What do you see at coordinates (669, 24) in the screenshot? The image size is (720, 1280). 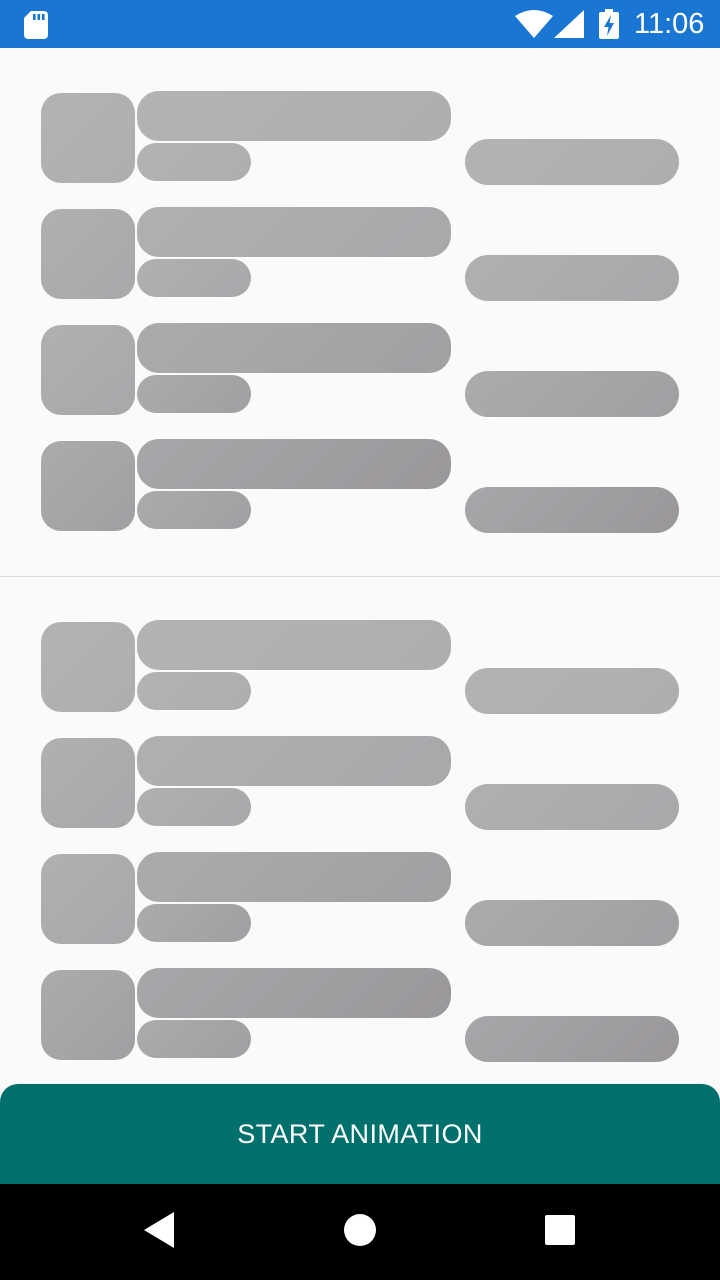 I see `status-time: 11:06` at bounding box center [669, 24].